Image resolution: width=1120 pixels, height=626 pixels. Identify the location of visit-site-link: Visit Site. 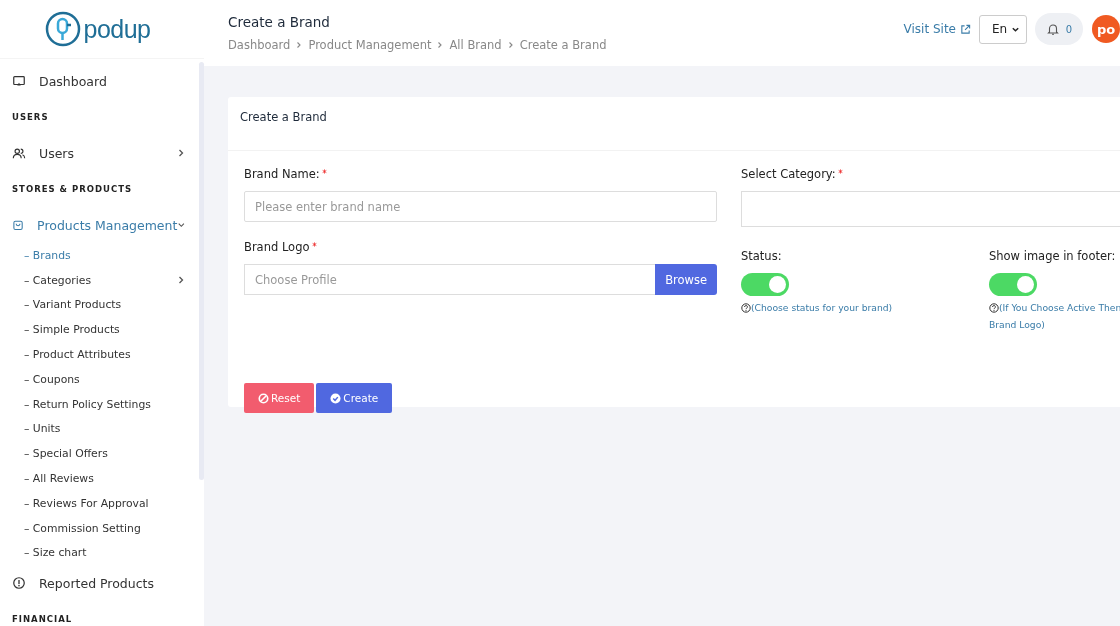
(929, 29).